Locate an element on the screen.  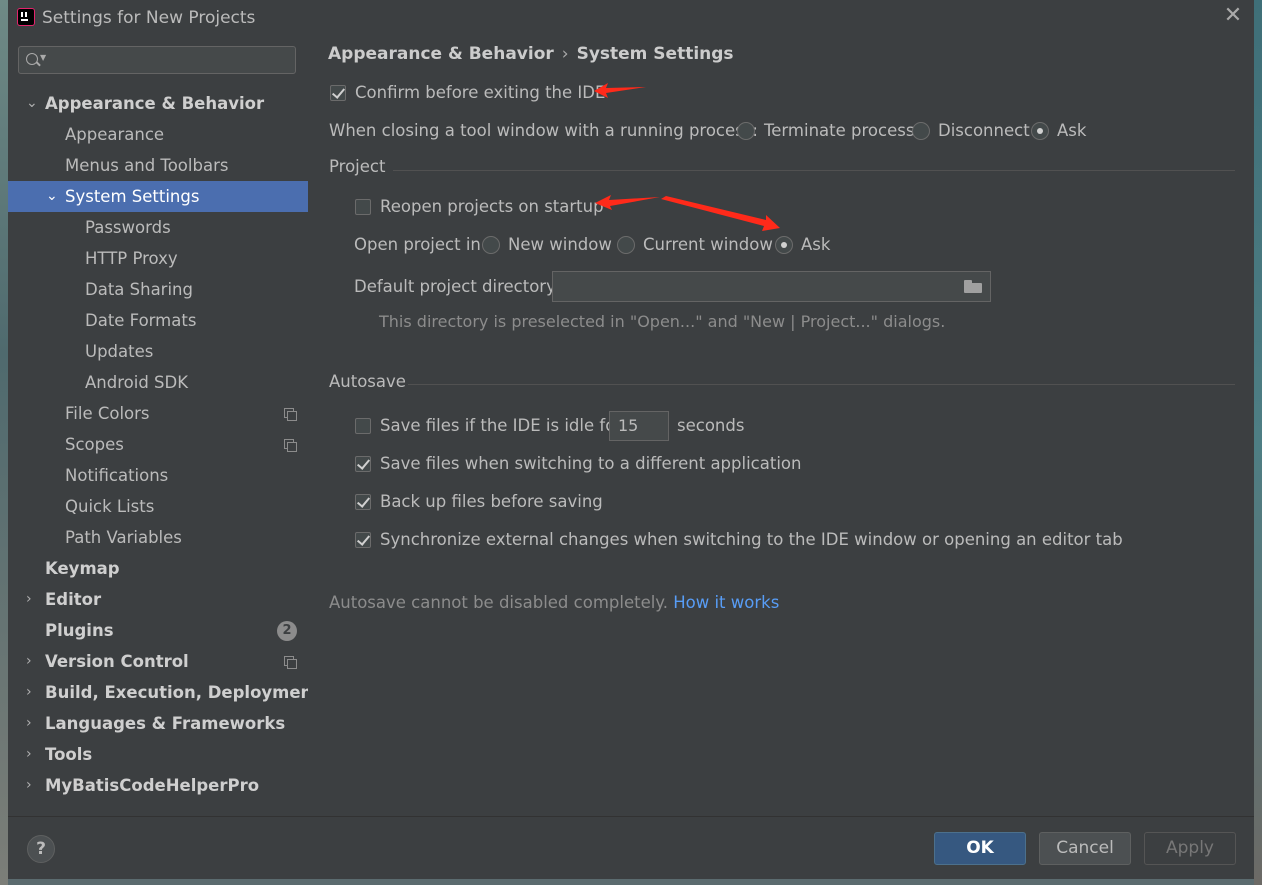
sidebar-item-date-formats: Date Formats is located at coordinates (158, 320).